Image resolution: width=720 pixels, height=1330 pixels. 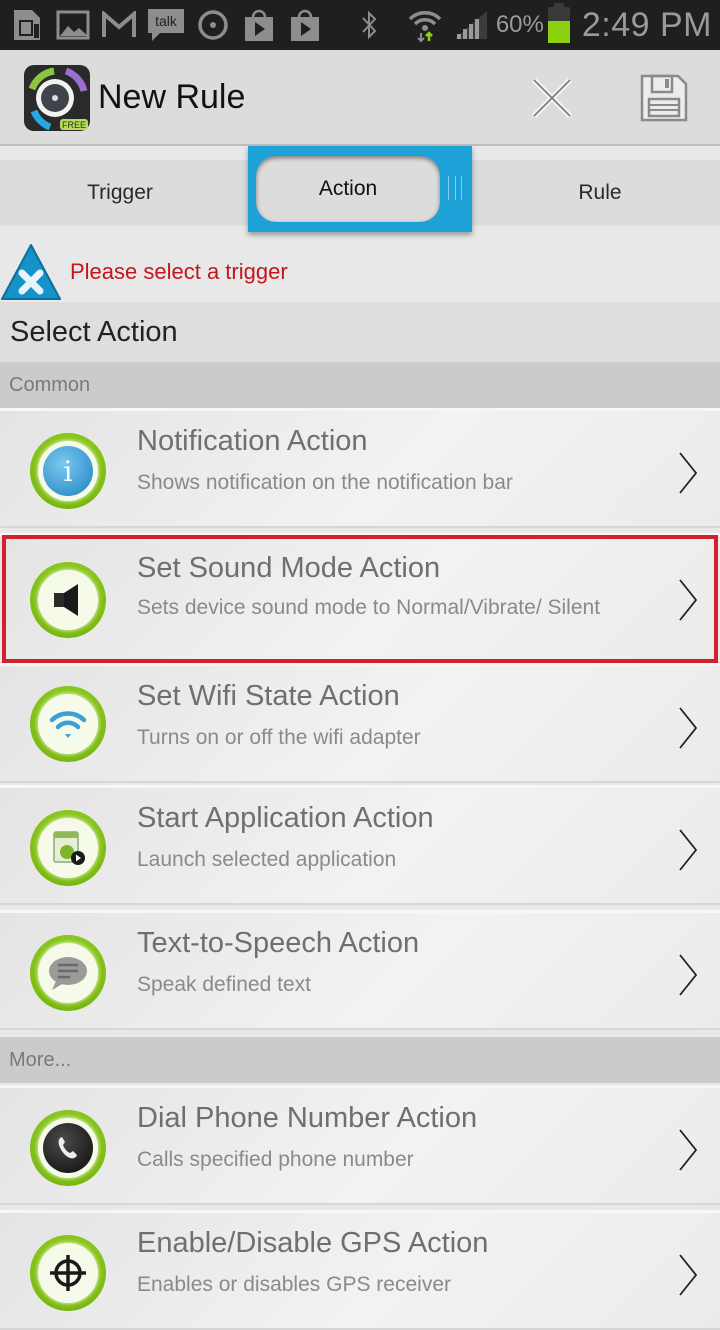 What do you see at coordinates (267, 859) in the screenshot?
I see `item-subtitle: Launch selected application` at bounding box center [267, 859].